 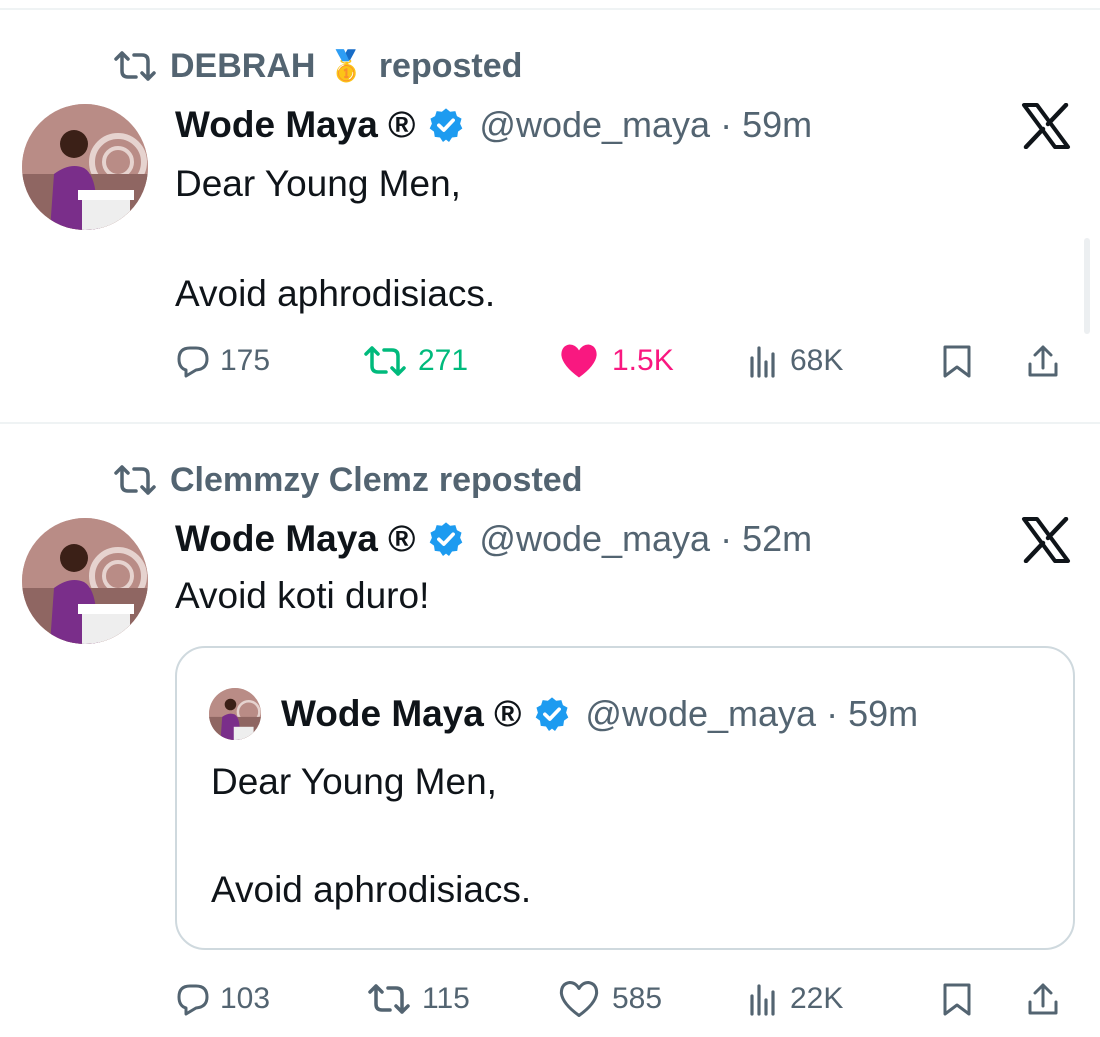 I want to click on scrollbar, so click(x=1087, y=286).